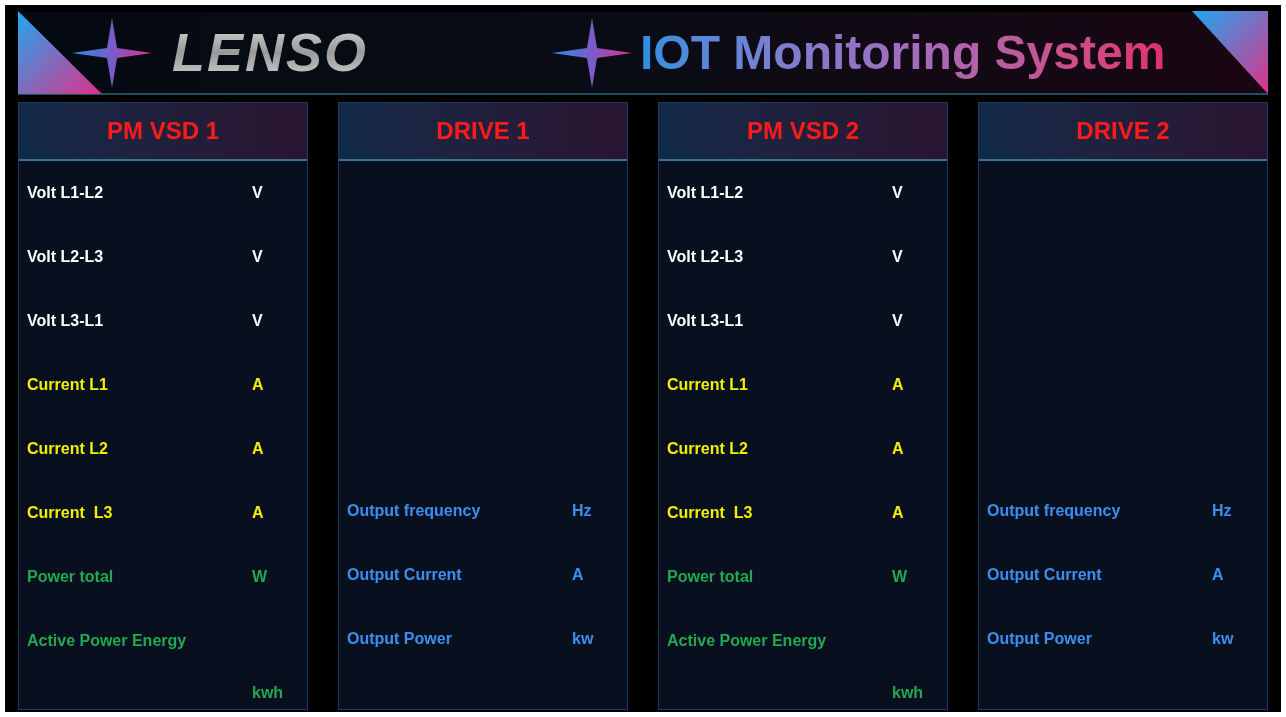 The image size is (1286, 717). What do you see at coordinates (1123, 131) in the screenshot?
I see `panel-title: DRIVE 2` at bounding box center [1123, 131].